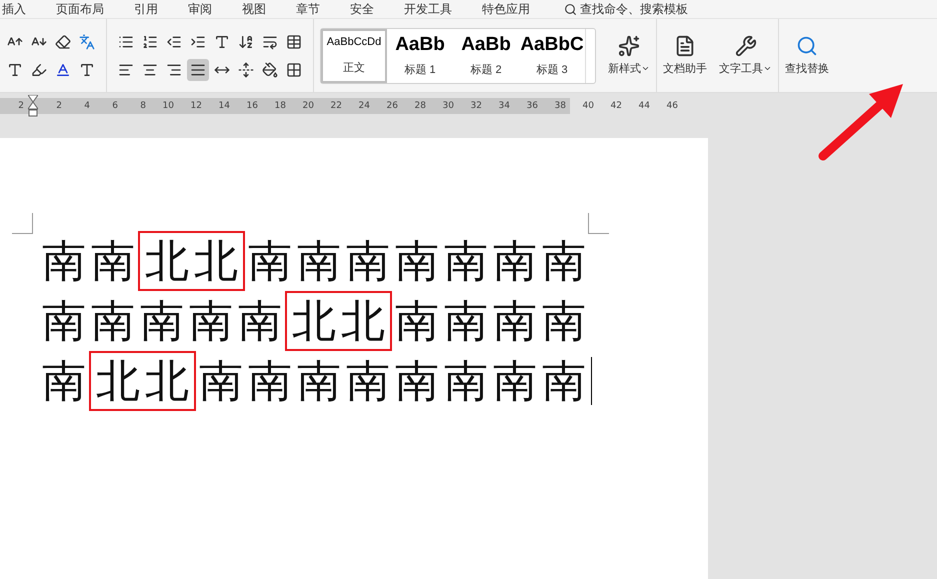  Describe the element at coordinates (420, 105) in the screenshot. I see `ruler-number: 28` at that location.